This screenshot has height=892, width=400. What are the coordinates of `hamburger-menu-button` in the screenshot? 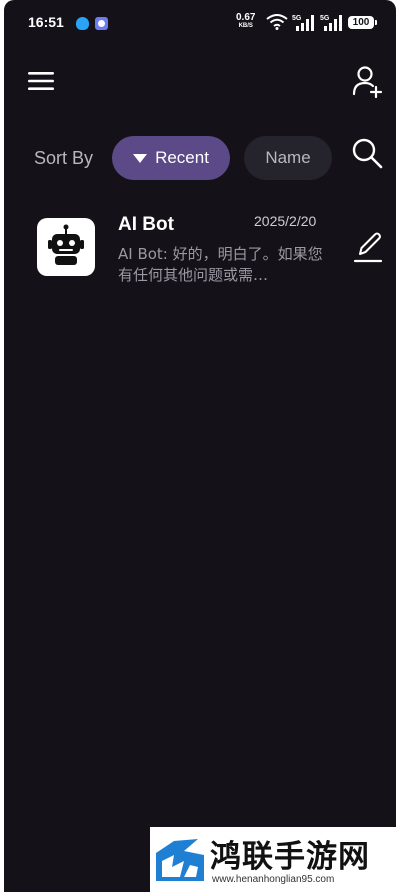 It's located at (41, 81).